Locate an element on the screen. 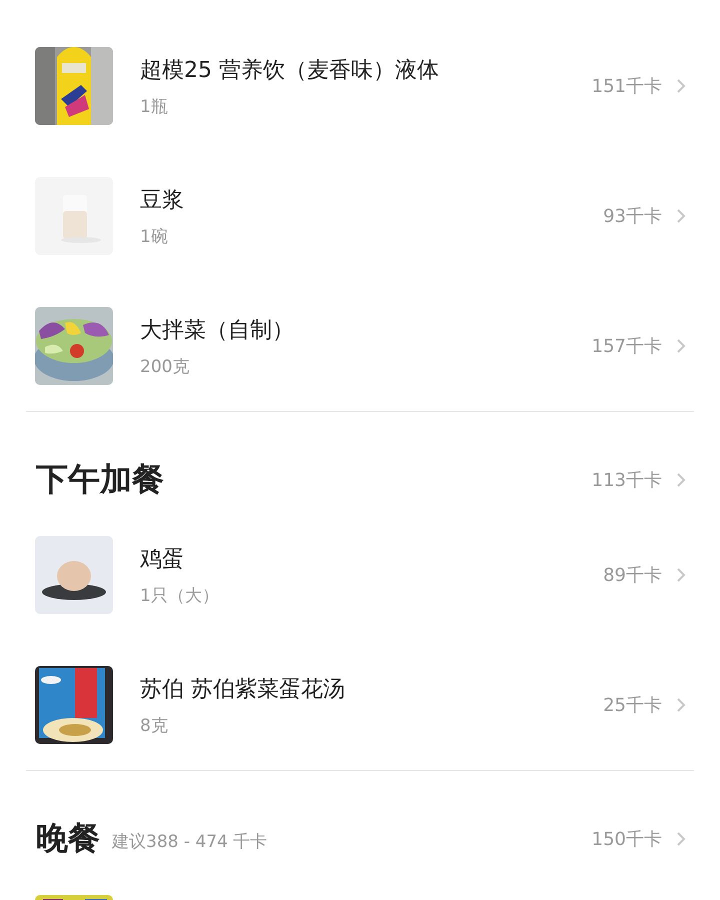  food-amount: 1瓶 is located at coordinates (154, 107).